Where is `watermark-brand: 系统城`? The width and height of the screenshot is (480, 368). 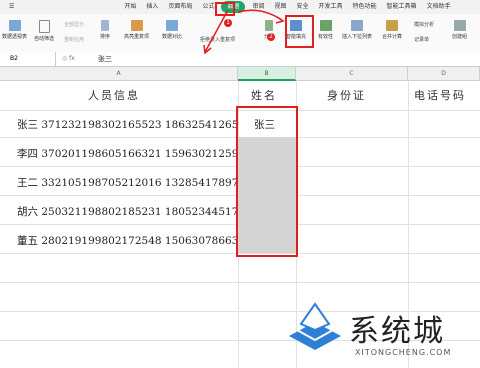 watermark-brand: 系统城 is located at coordinates (397, 331).